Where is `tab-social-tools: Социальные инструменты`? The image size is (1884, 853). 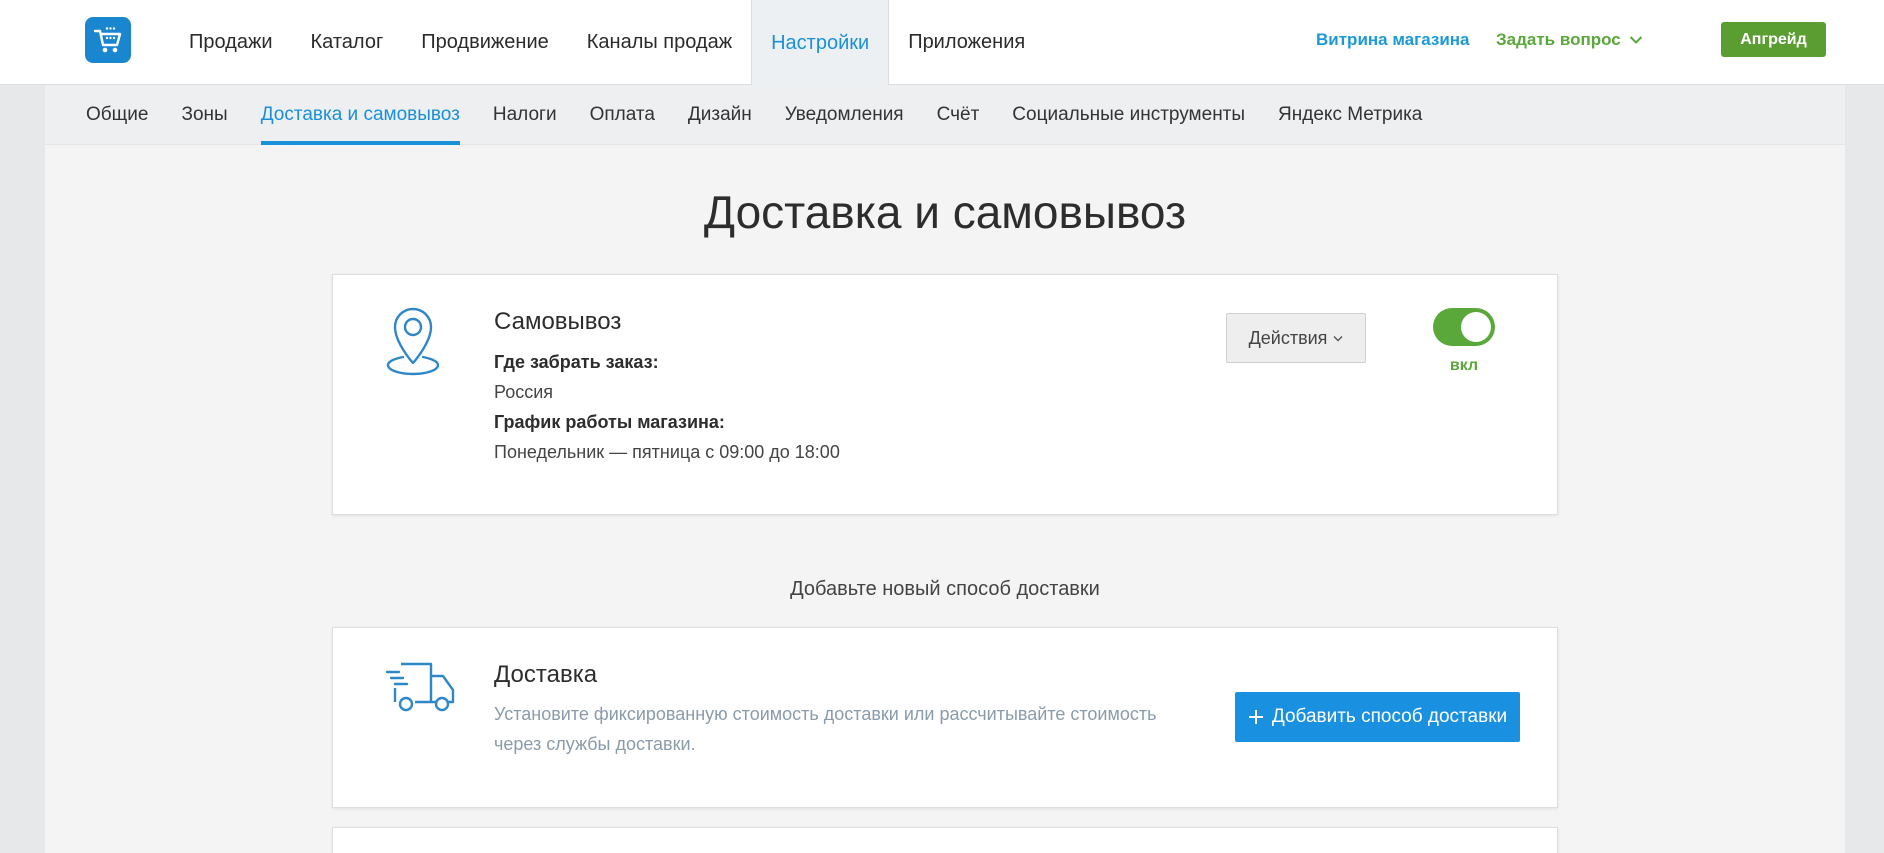 tab-social-tools: Социальные инструменты is located at coordinates (1128, 115).